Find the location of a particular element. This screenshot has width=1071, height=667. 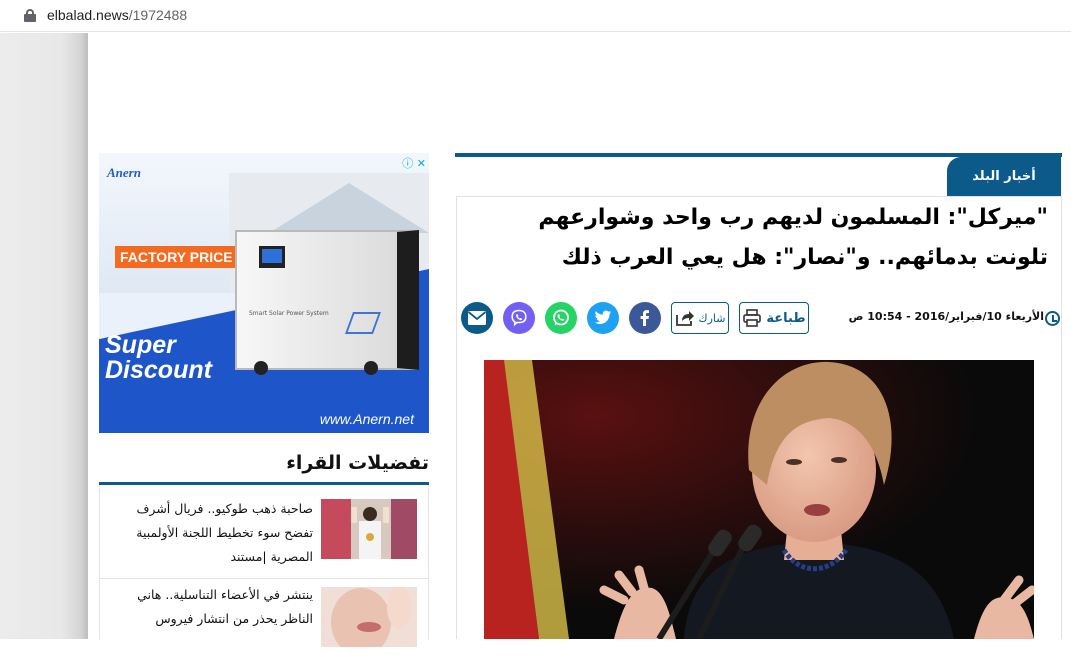

email-icon is located at coordinates (477, 318).